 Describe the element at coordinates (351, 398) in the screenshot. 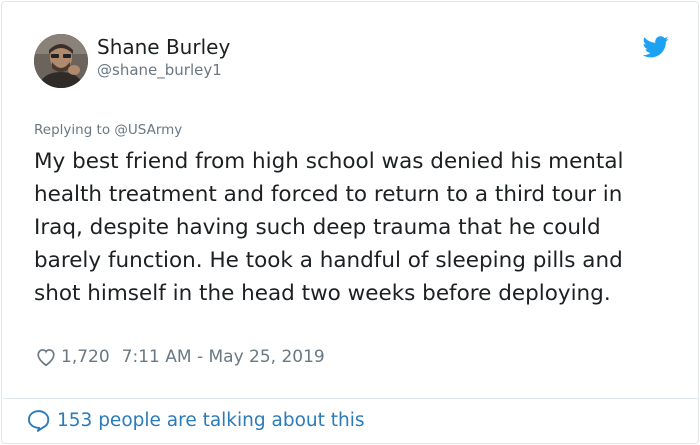

I see `divider` at that location.